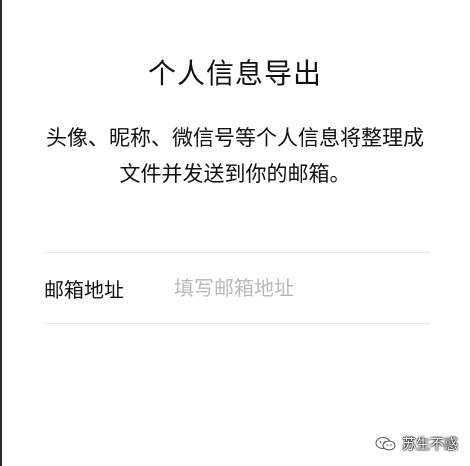 Image resolution: width=470 pixels, height=466 pixels. I want to click on email-form-row: 邮箱地址, so click(237, 288).